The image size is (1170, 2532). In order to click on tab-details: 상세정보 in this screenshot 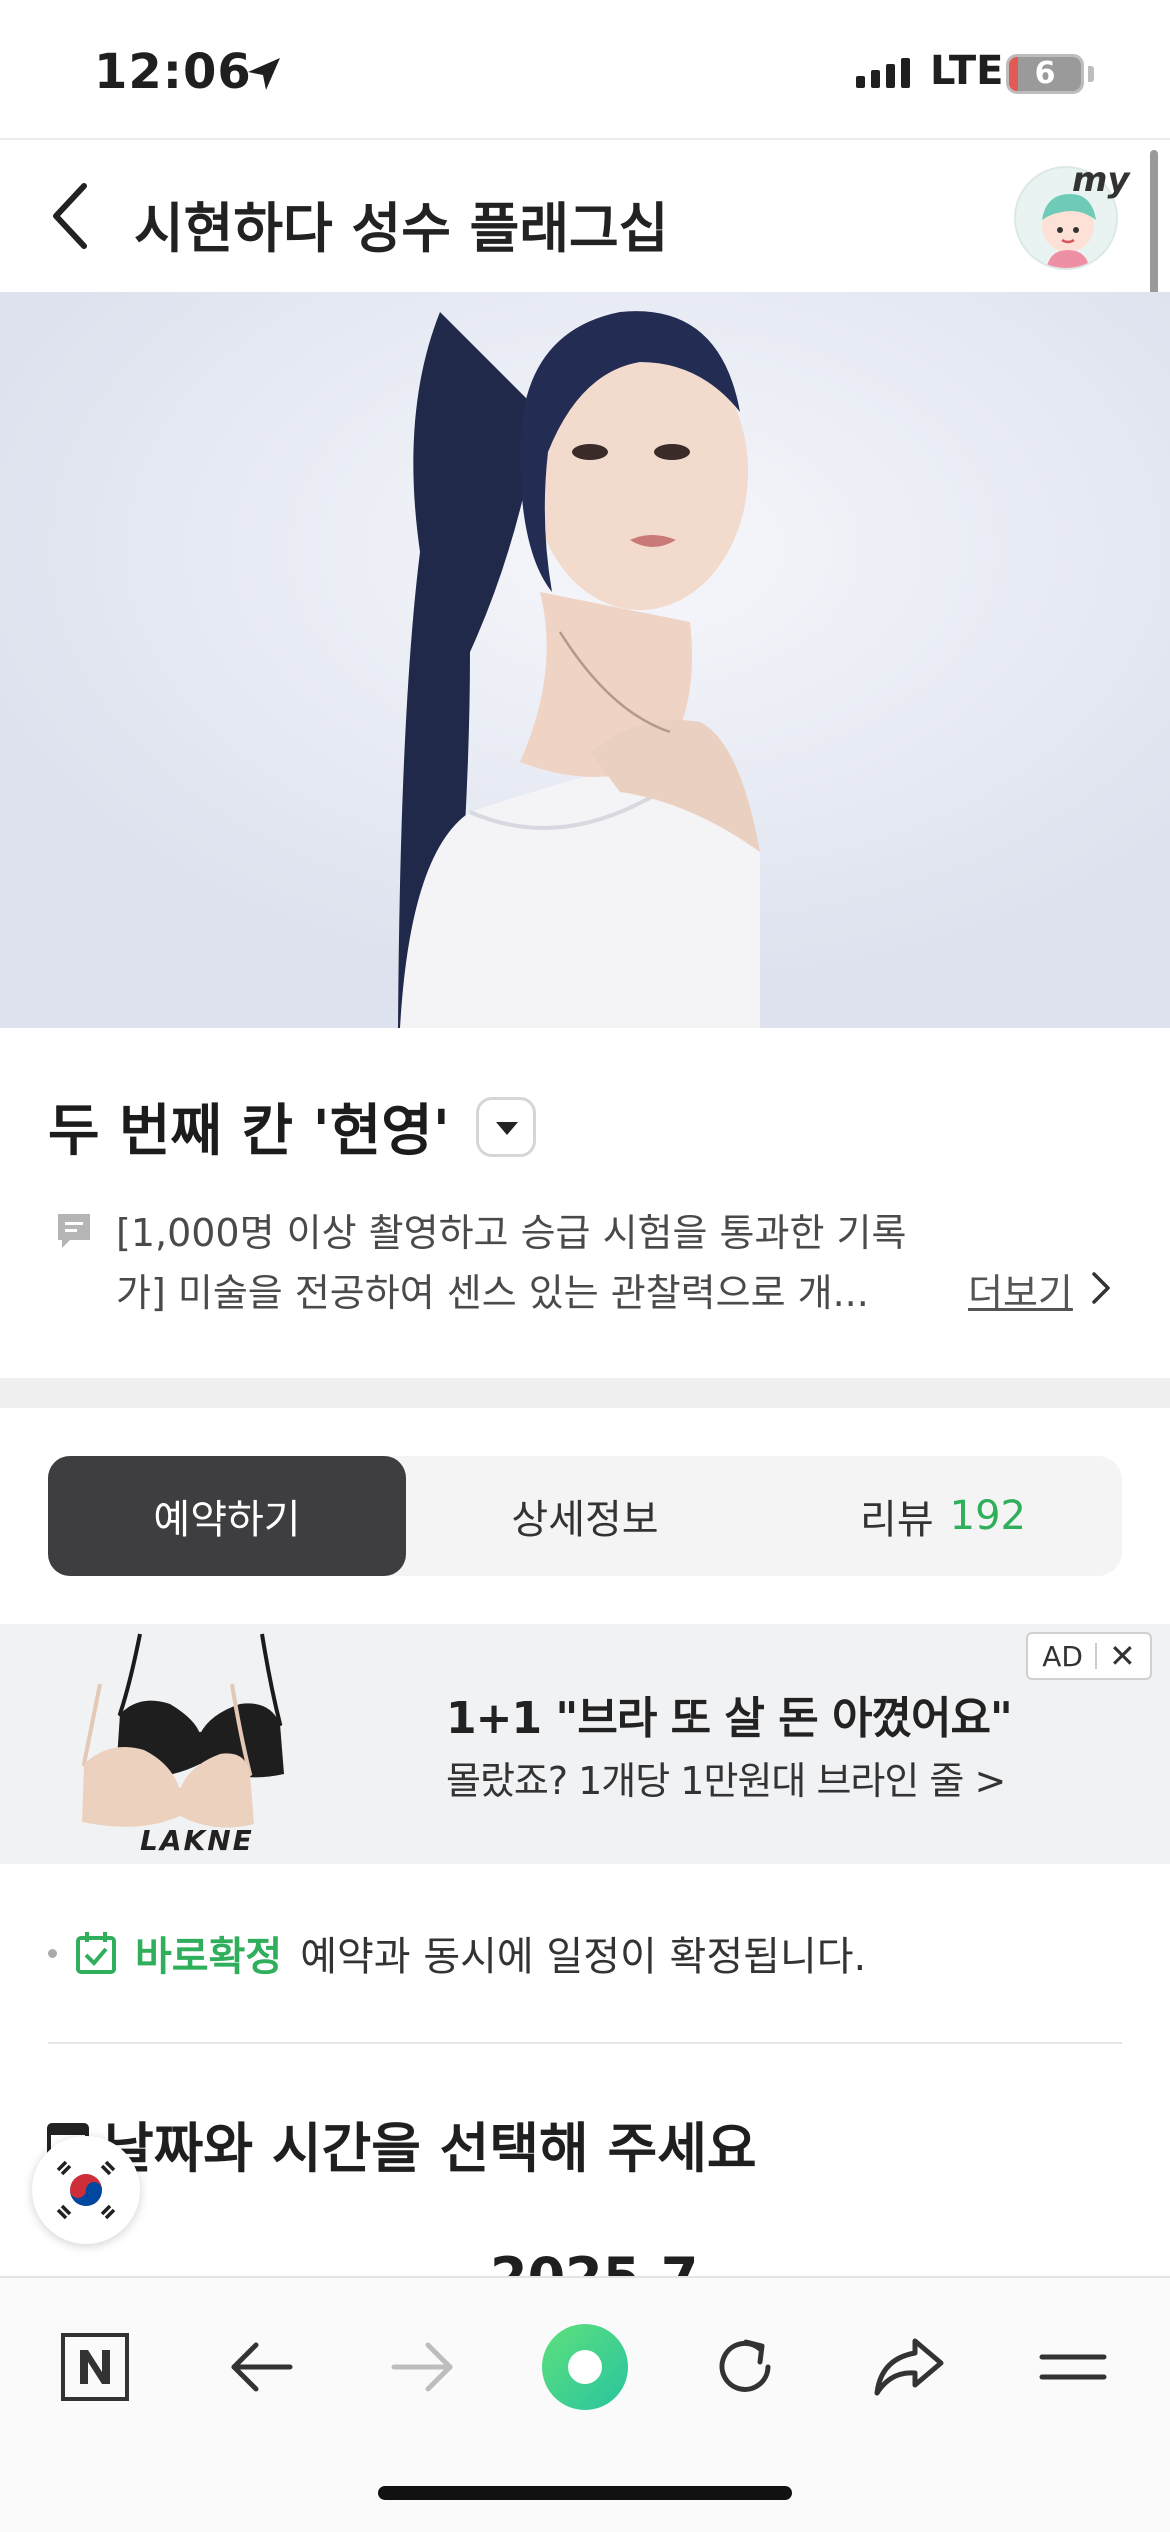, I will do `click(585, 1516)`.